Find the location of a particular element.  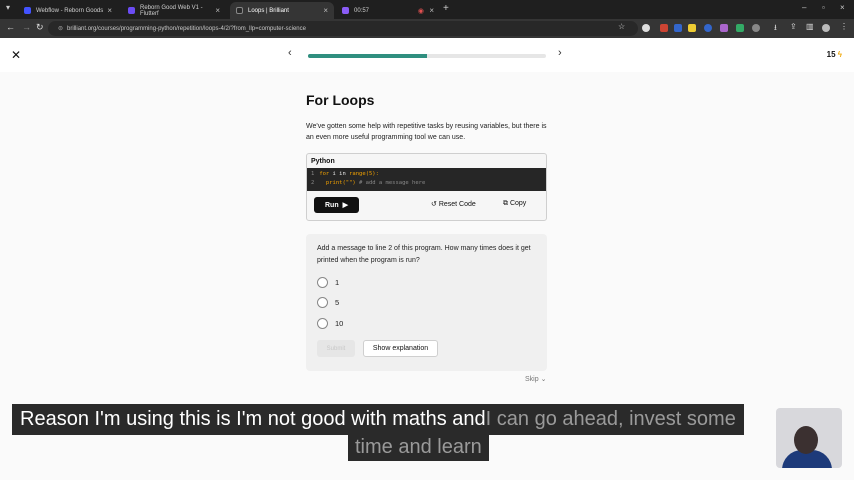

show-explanation-button: Show explanation is located at coordinates (400, 348).